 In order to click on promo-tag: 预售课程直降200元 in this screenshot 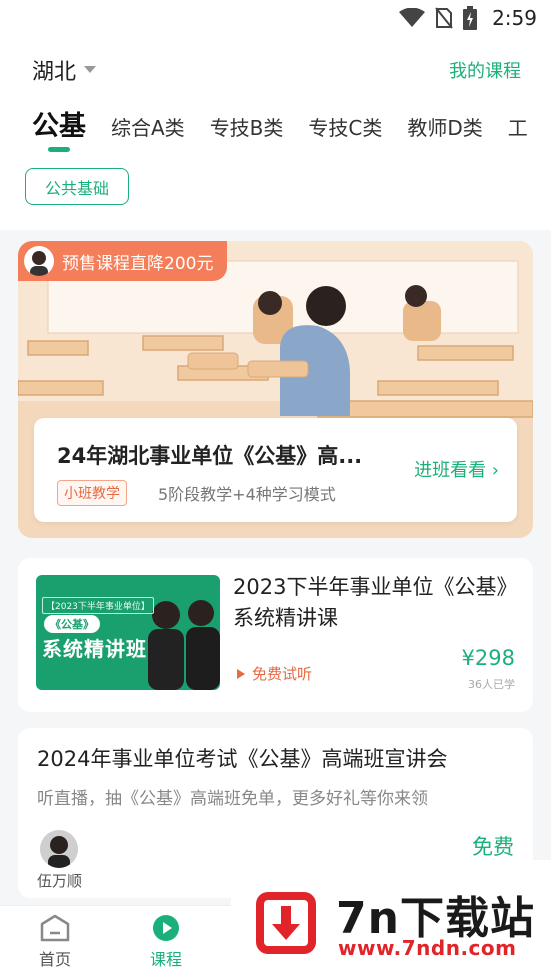, I will do `click(123, 261)`.